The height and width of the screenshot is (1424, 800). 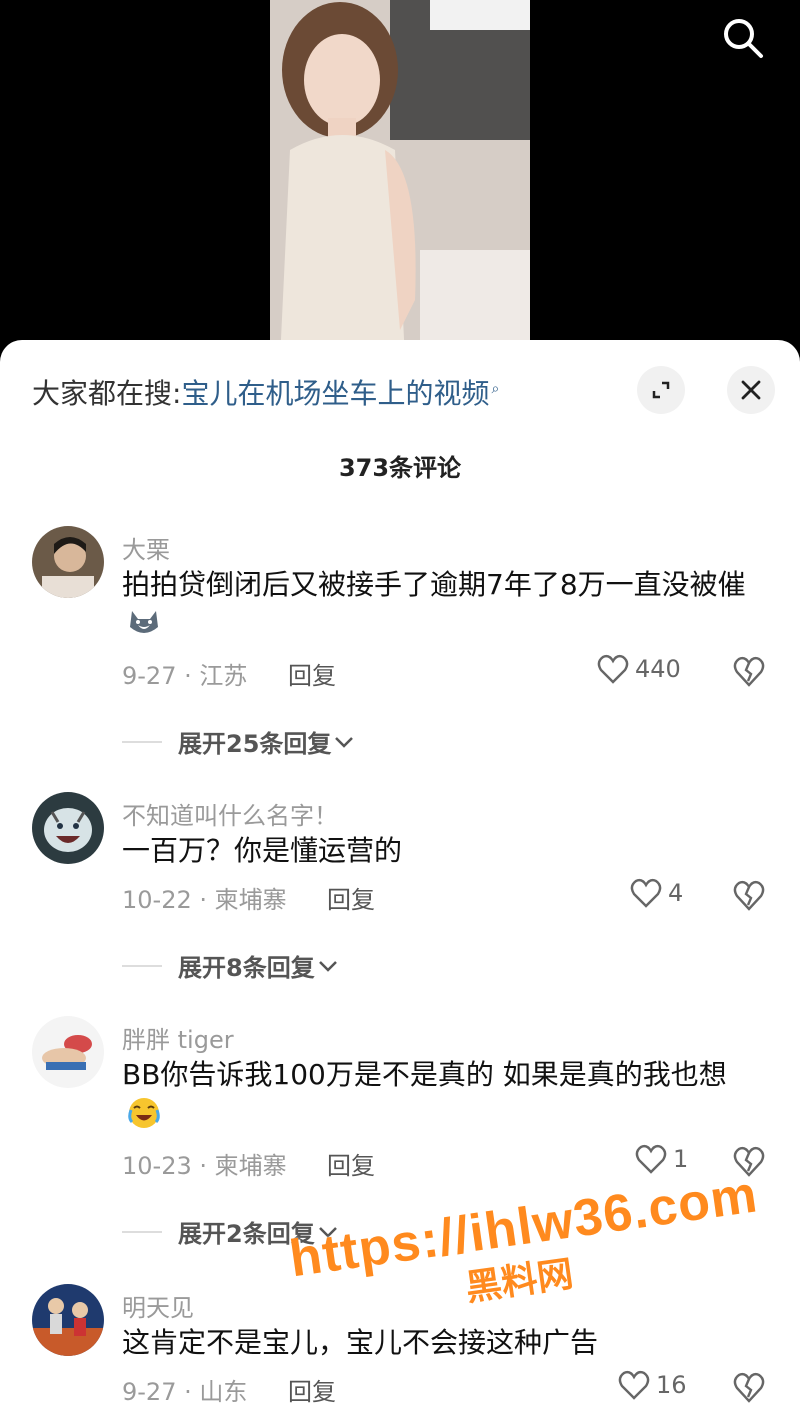 What do you see at coordinates (400, 468) in the screenshot?
I see `comment-count: 373条评论` at bounding box center [400, 468].